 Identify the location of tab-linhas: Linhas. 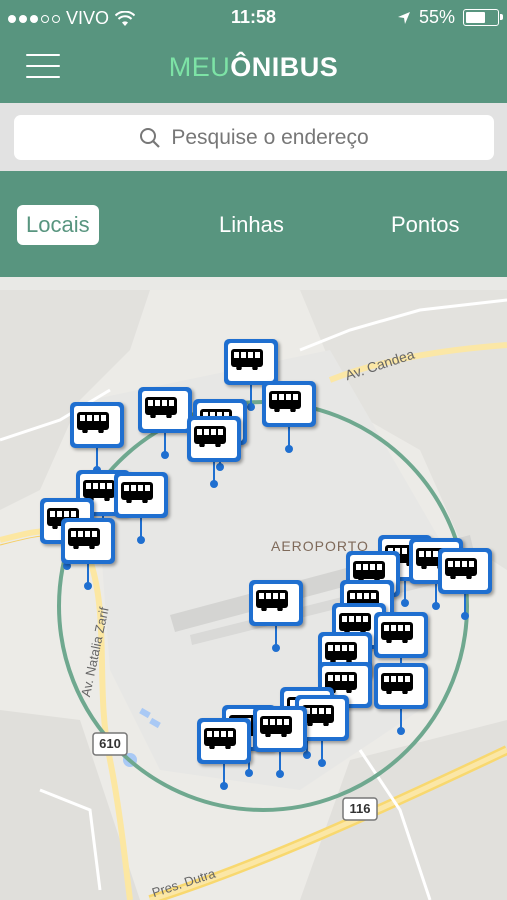
(251, 225).